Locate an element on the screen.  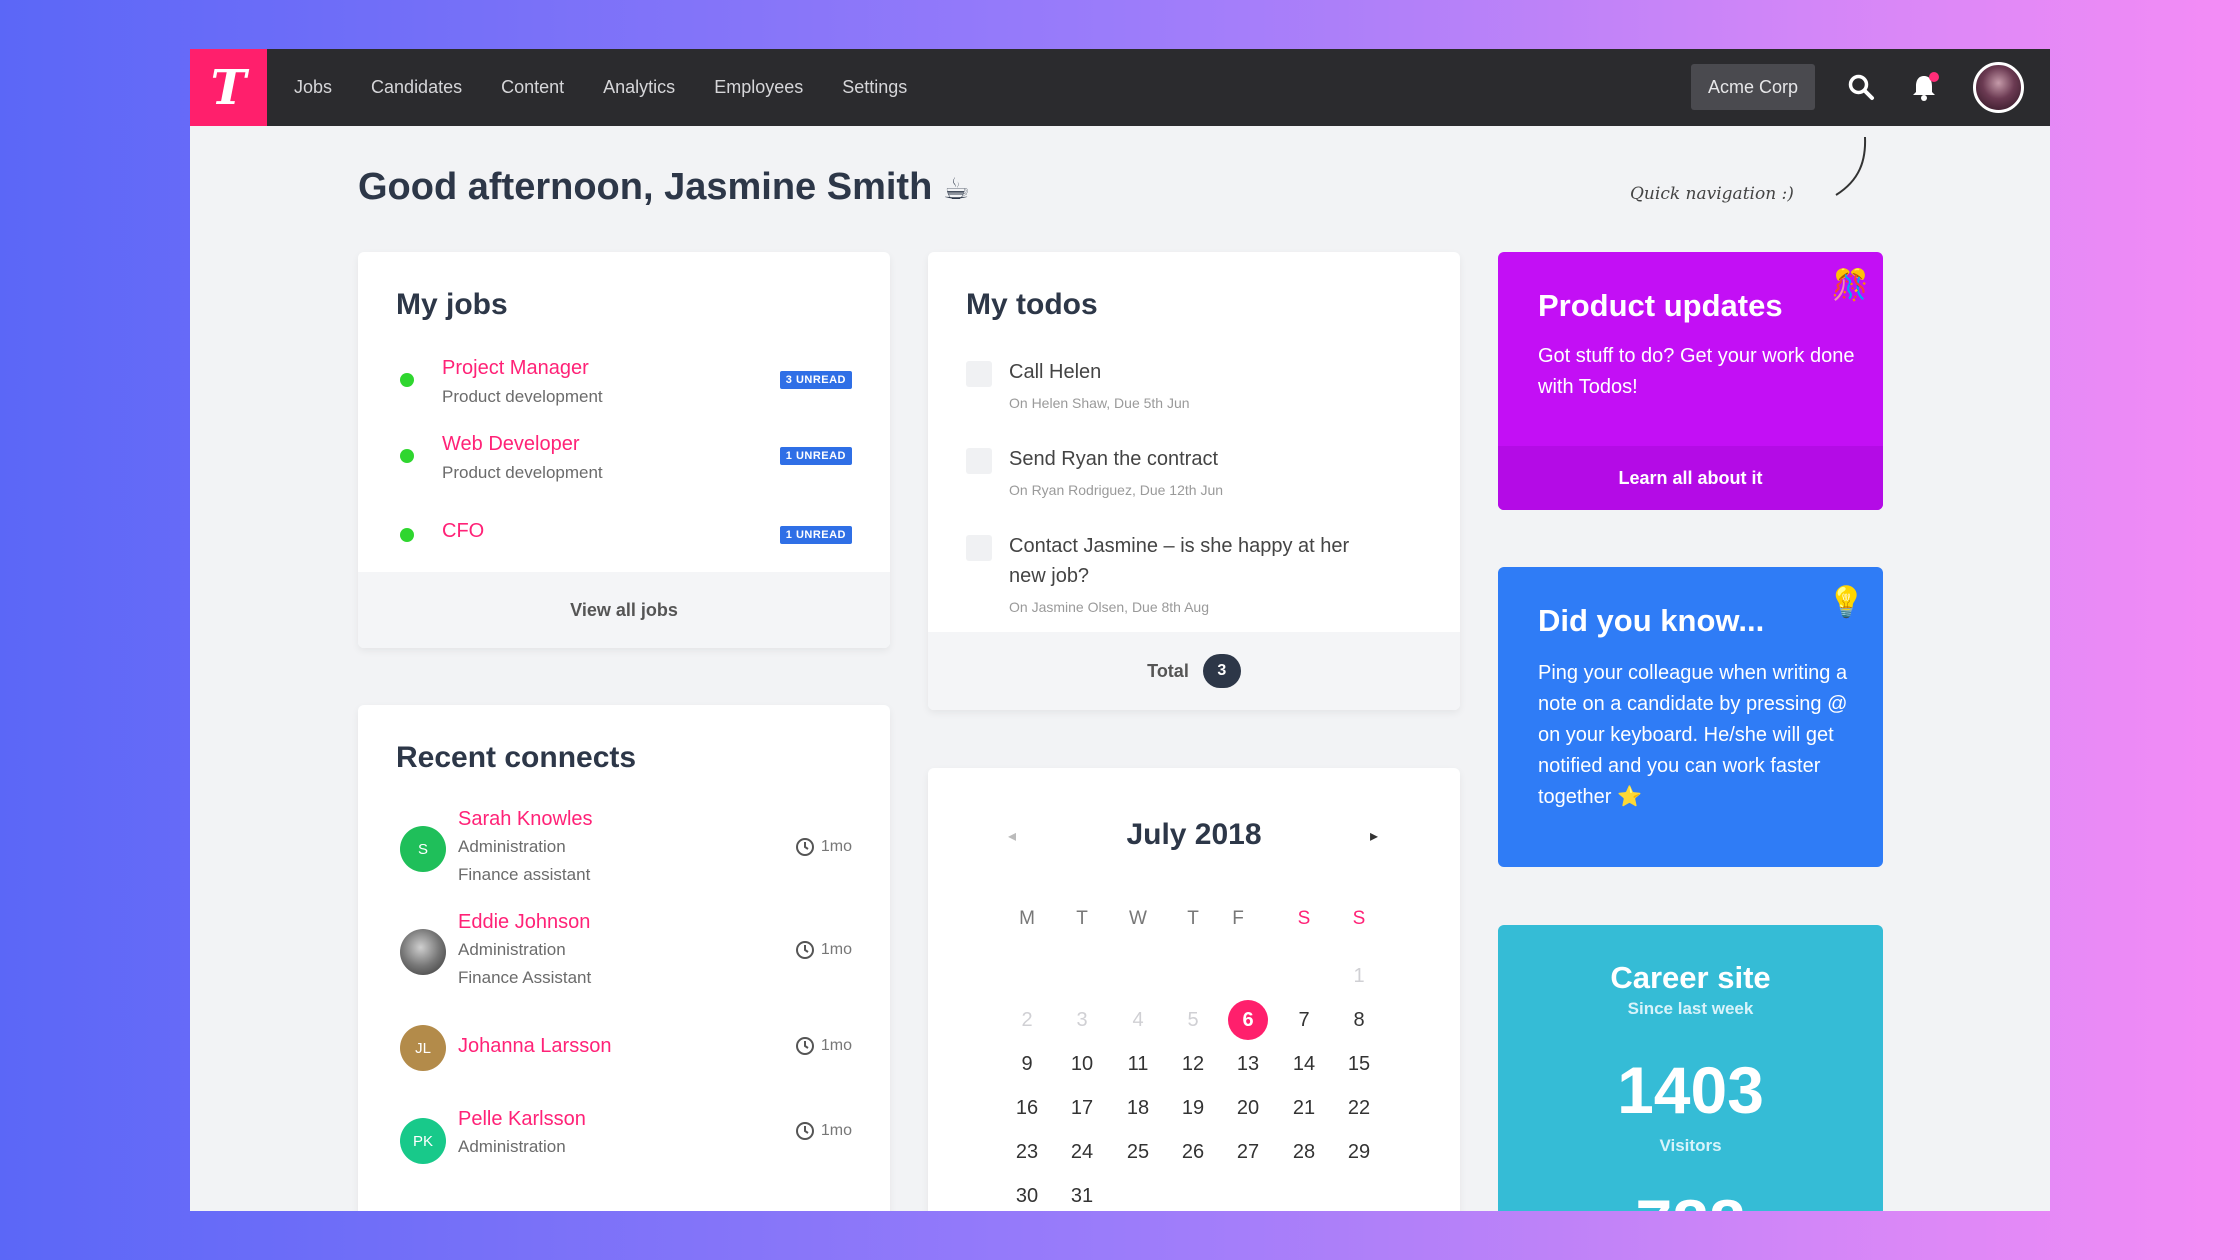
logo: T is located at coordinates (228, 87).